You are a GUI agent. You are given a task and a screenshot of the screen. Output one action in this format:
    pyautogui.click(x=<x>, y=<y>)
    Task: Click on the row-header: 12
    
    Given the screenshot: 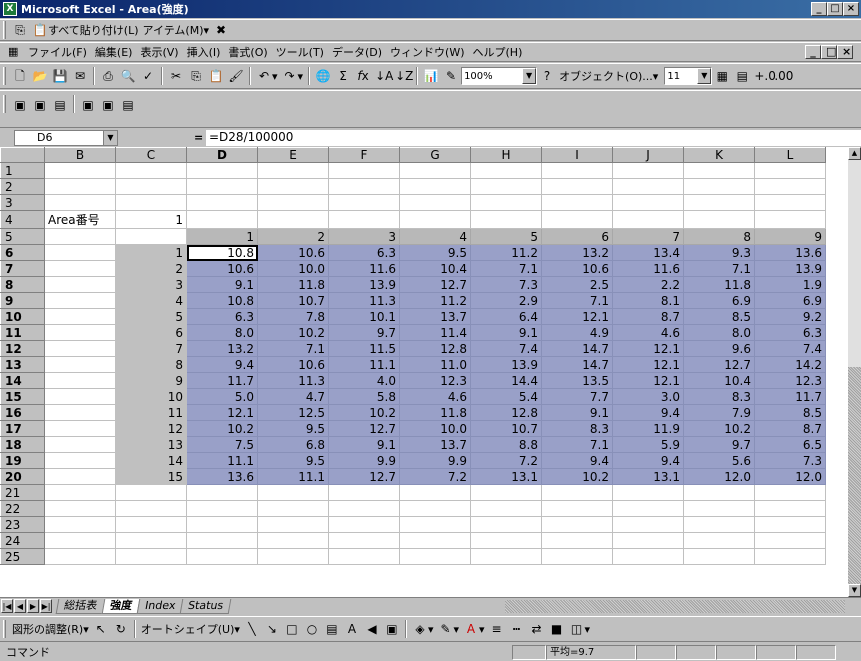 What is the action you would take?
    pyautogui.click(x=22, y=348)
    